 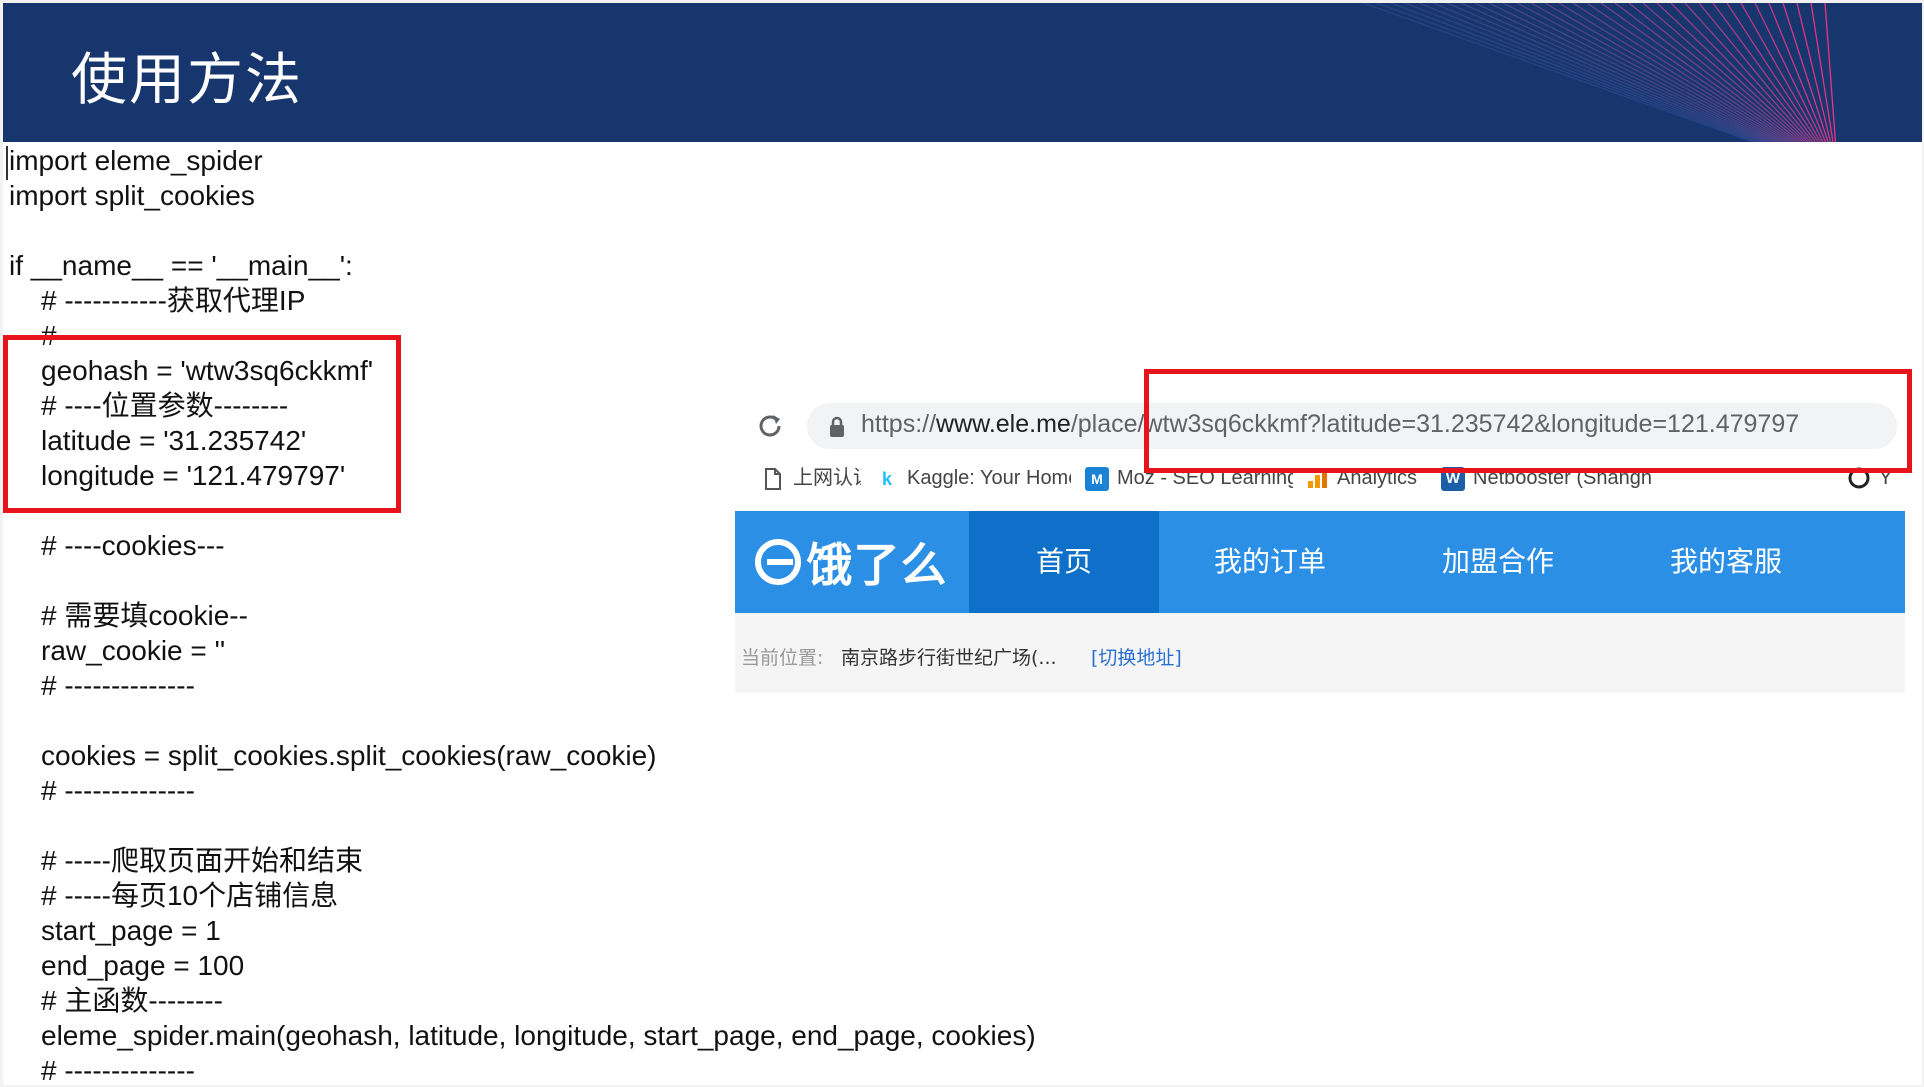 I want to click on nav-item-home: 首页, so click(x=1064, y=562).